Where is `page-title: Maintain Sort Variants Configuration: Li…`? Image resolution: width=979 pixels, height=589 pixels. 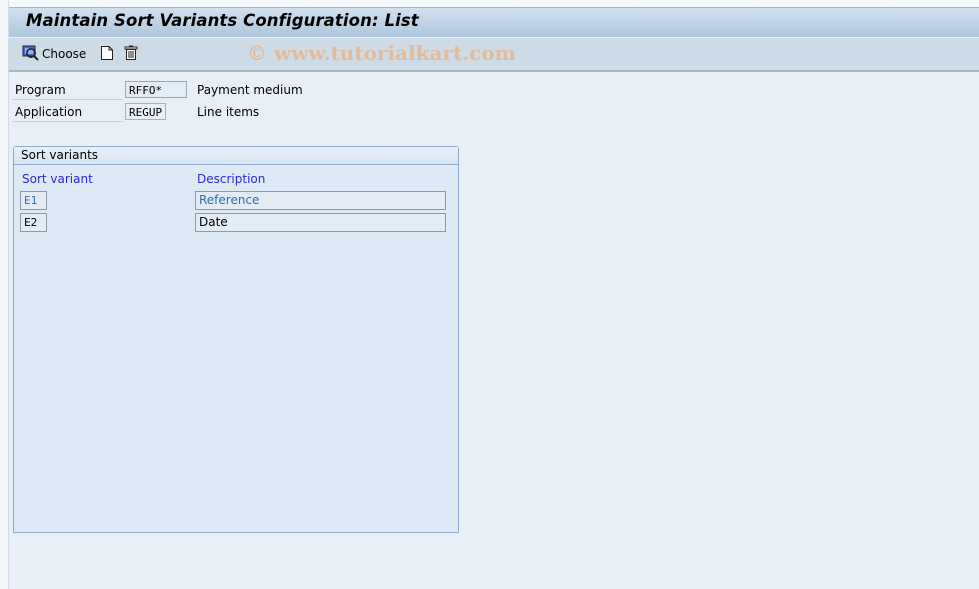
page-title: Maintain Sort Variants Configuration: Li… is located at coordinates (222, 20).